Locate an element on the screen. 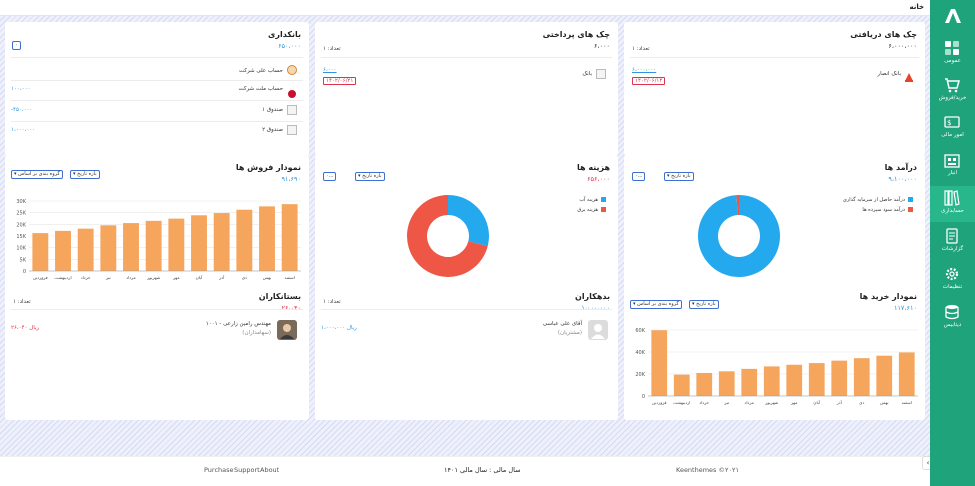  legend-item: درآمد حاصل از سرمایه گذاری is located at coordinates (878, 200).